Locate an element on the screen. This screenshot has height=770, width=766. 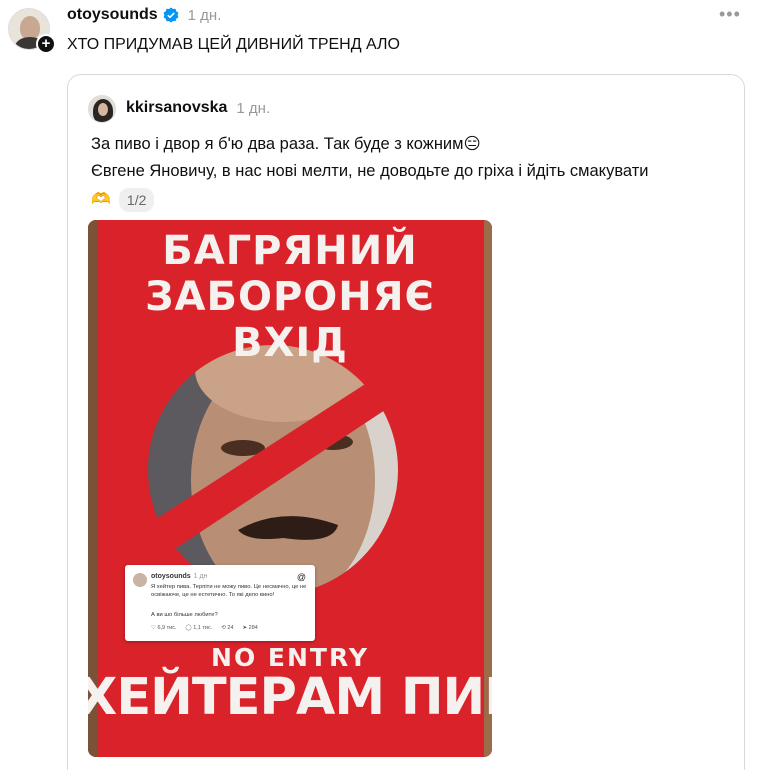
embed-time: 1 дн is located at coordinates (200, 576).